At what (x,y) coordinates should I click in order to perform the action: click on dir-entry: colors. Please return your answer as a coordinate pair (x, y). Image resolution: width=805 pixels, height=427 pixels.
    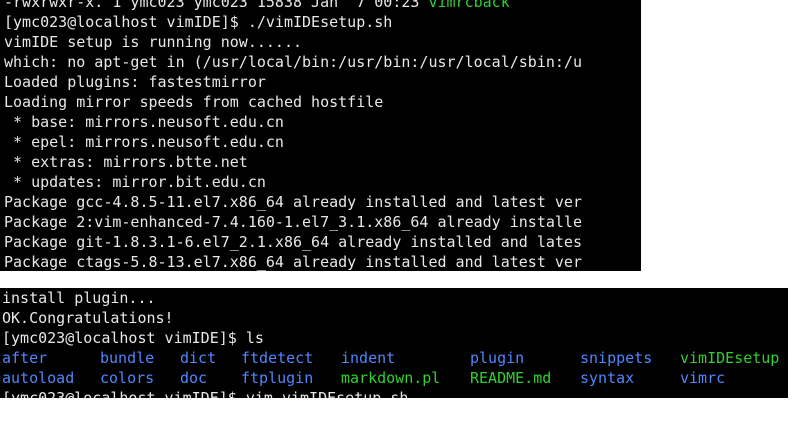
    Looking at the image, I should click on (127, 378).